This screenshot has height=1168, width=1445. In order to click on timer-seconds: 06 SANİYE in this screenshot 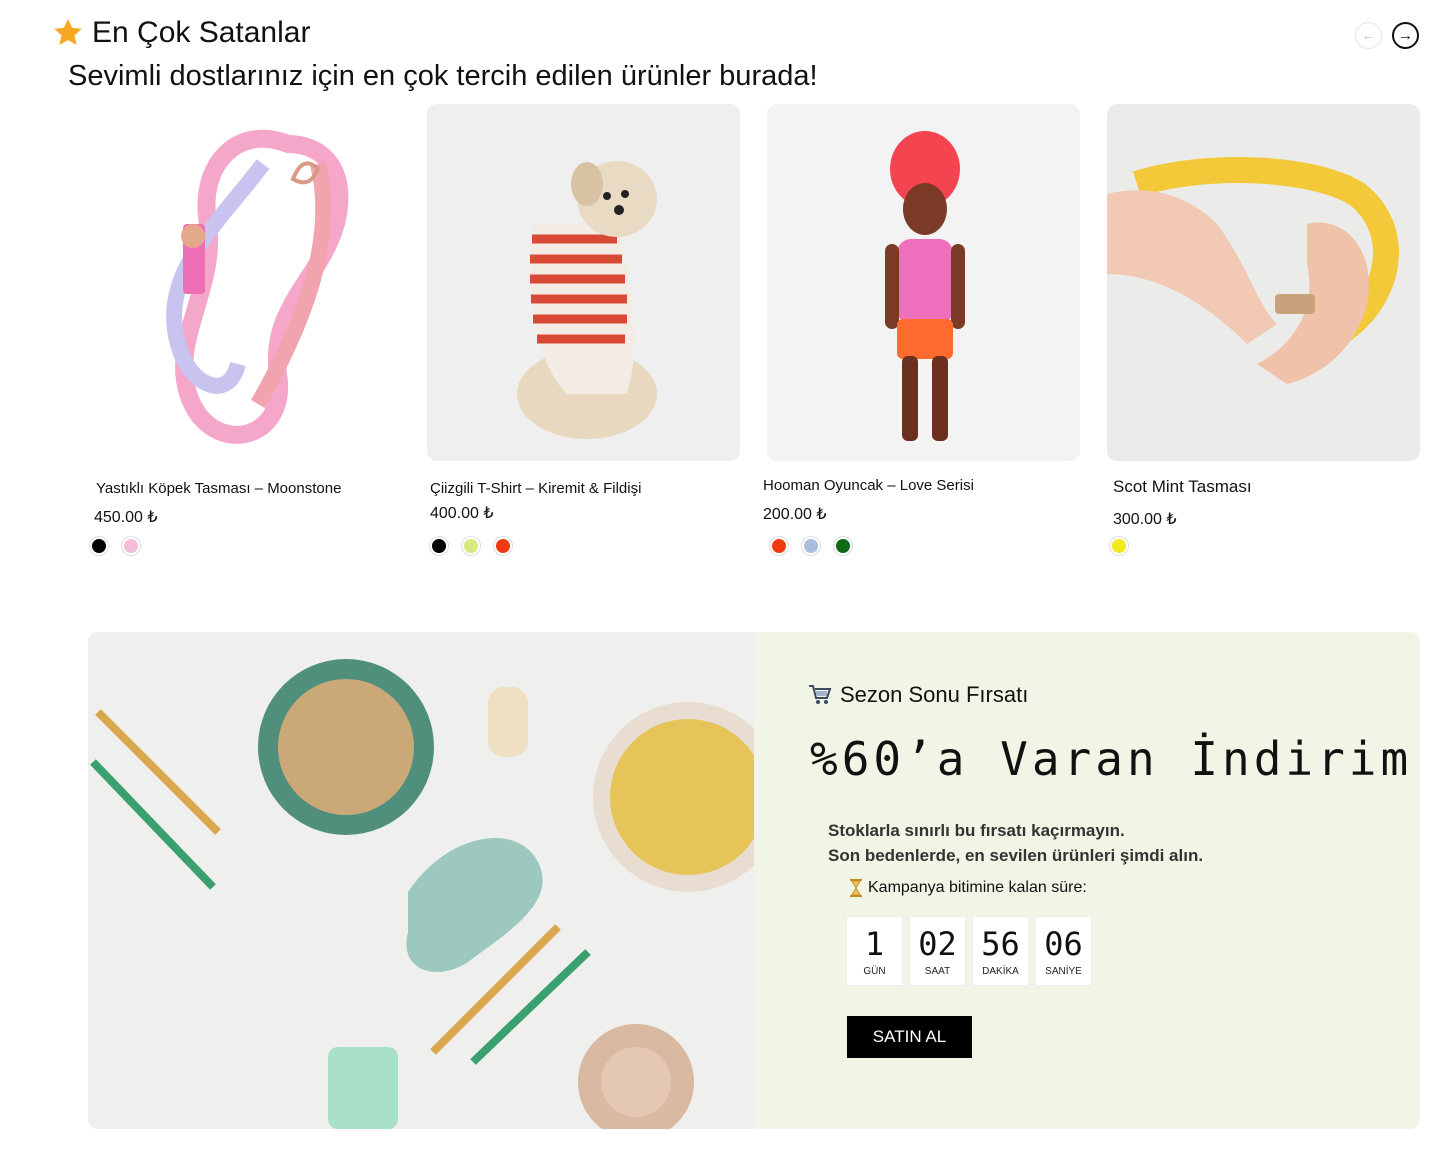, I will do `click(1063, 951)`.